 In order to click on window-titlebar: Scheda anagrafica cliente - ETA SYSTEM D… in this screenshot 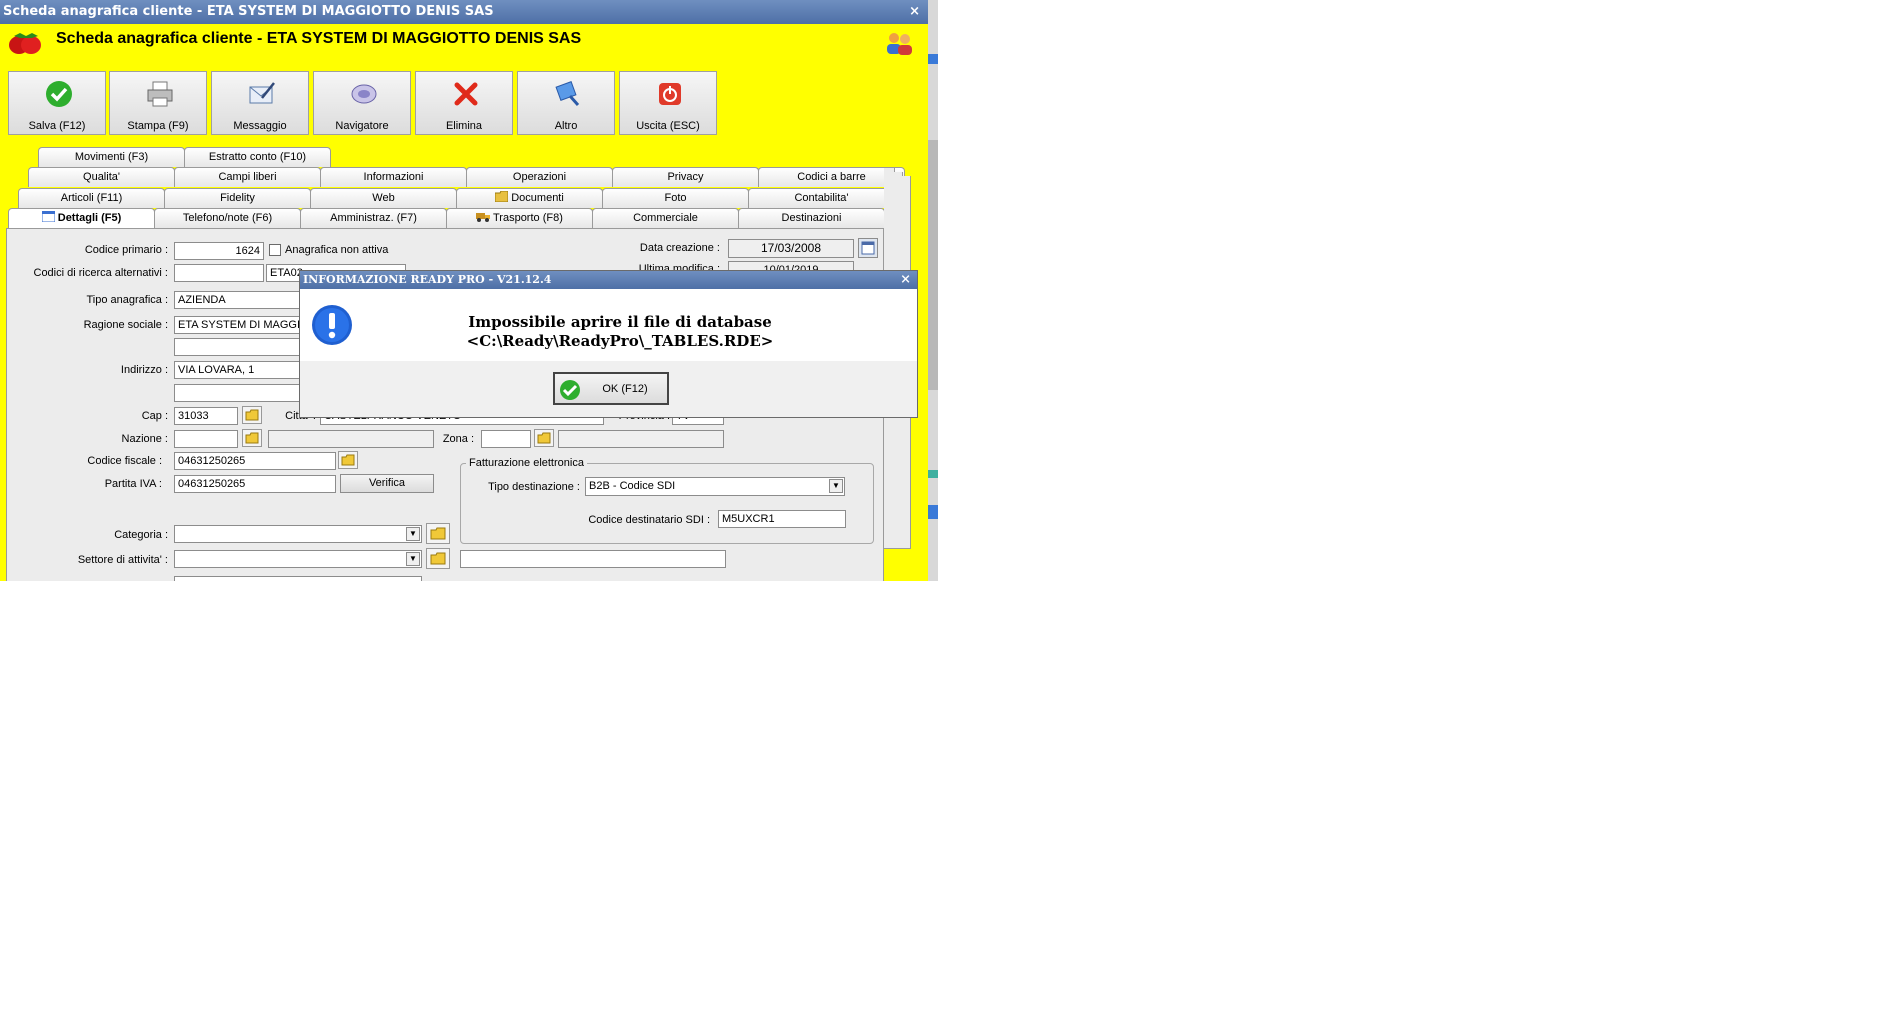, I will do `click(464, 12)`.